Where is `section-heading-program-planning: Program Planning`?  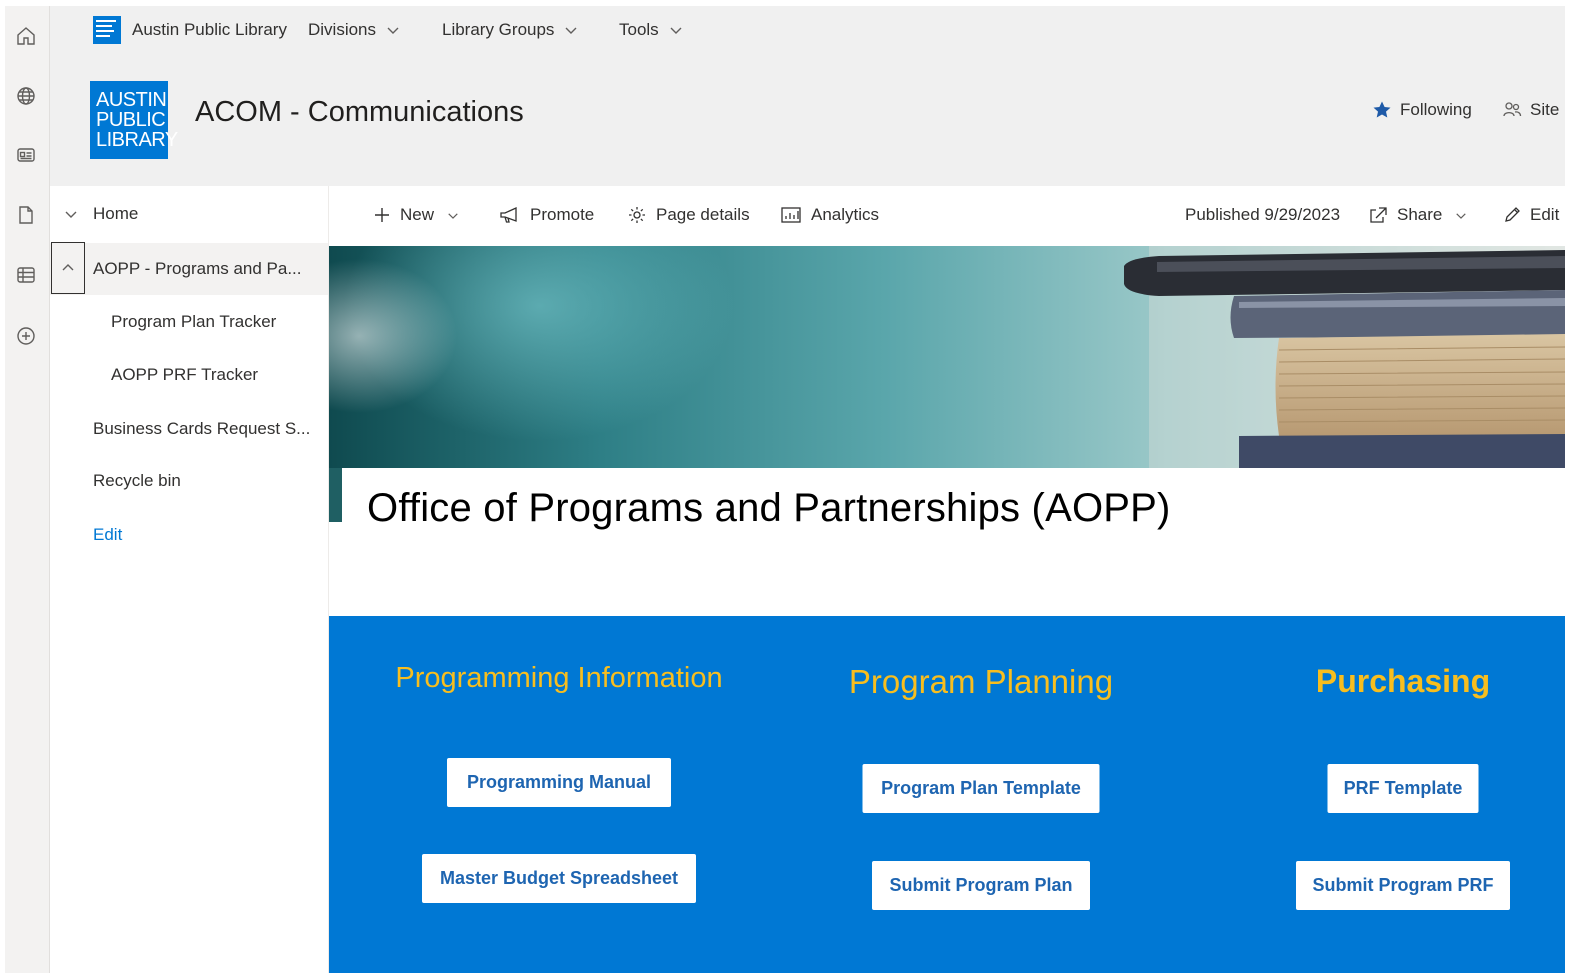
section-heading-program-planning: Program Planning is located at coordinates (981, 681).